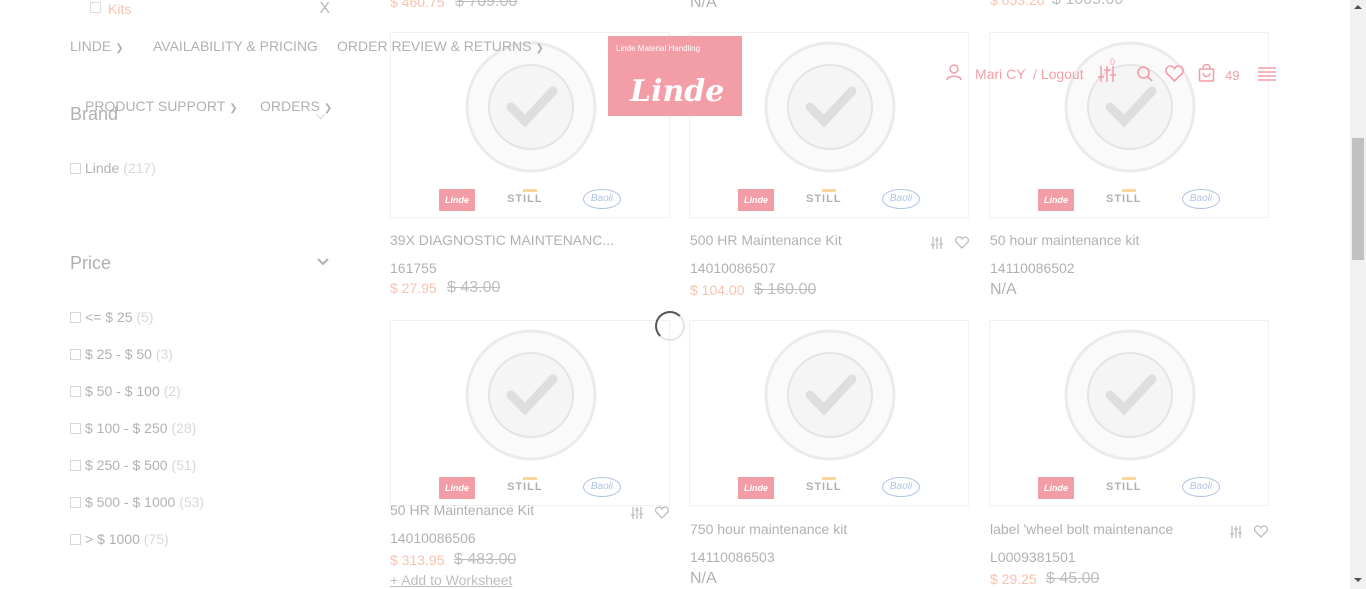 This screenshot has width=1366, height=589. What do you see at coordinates (1033, 557) in the screenshot?
I see `product-sku: L0009381501` at bounding box center [1033, 557].